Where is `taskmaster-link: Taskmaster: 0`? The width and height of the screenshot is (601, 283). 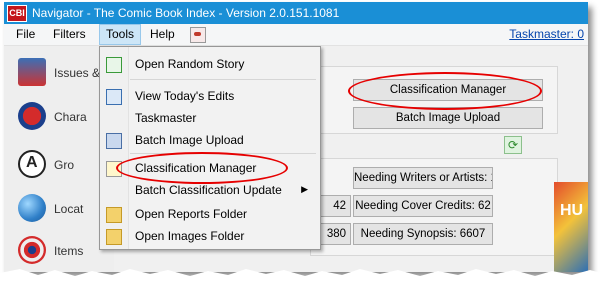
taskmaster-link: Taskmaster: 0 is located at coordinates (546, 34).